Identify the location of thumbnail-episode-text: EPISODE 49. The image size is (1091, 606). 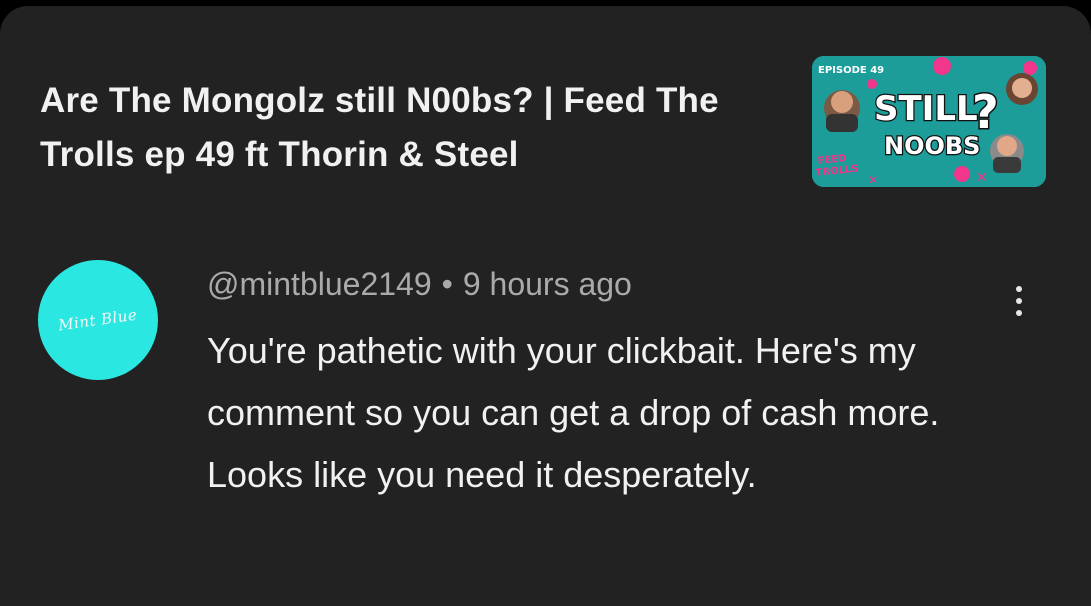
(851, 70).